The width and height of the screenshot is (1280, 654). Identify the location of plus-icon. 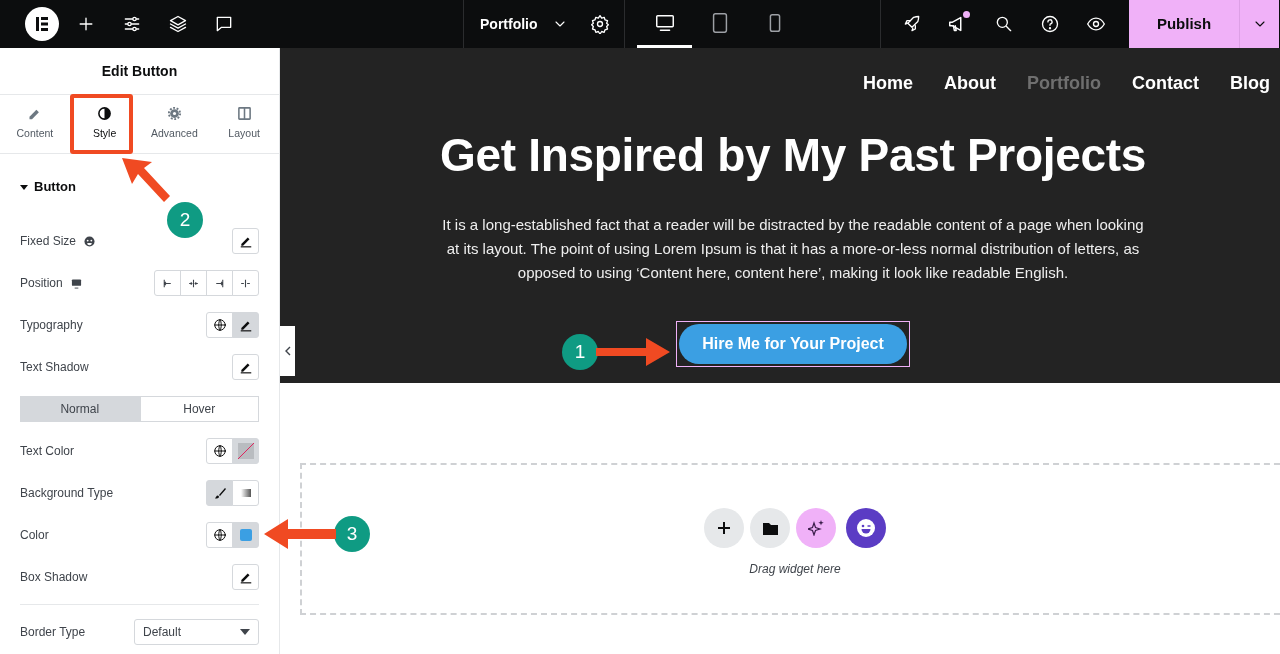
(724, 528).